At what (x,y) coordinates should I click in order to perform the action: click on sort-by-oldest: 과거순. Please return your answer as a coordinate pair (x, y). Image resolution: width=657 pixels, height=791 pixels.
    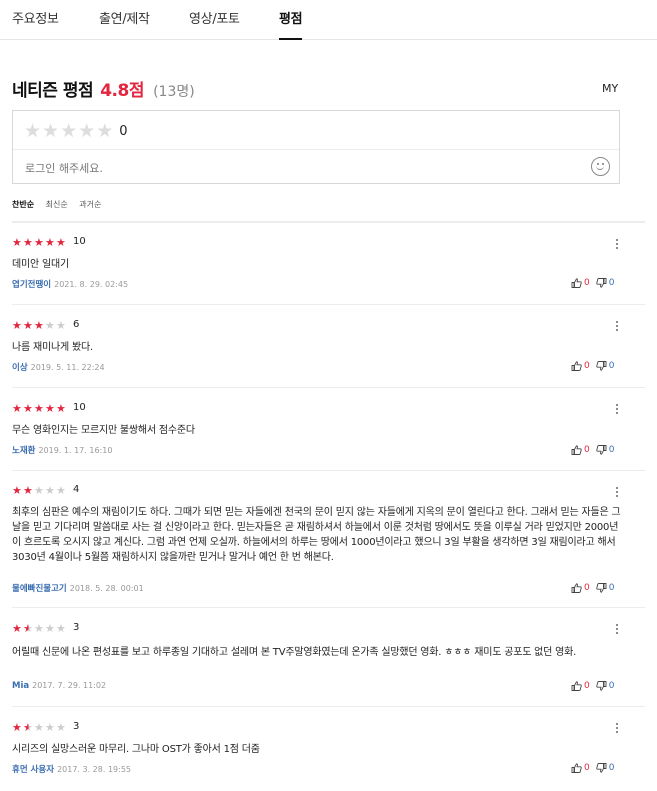
    Looking at the image, I should click on (90, 204).